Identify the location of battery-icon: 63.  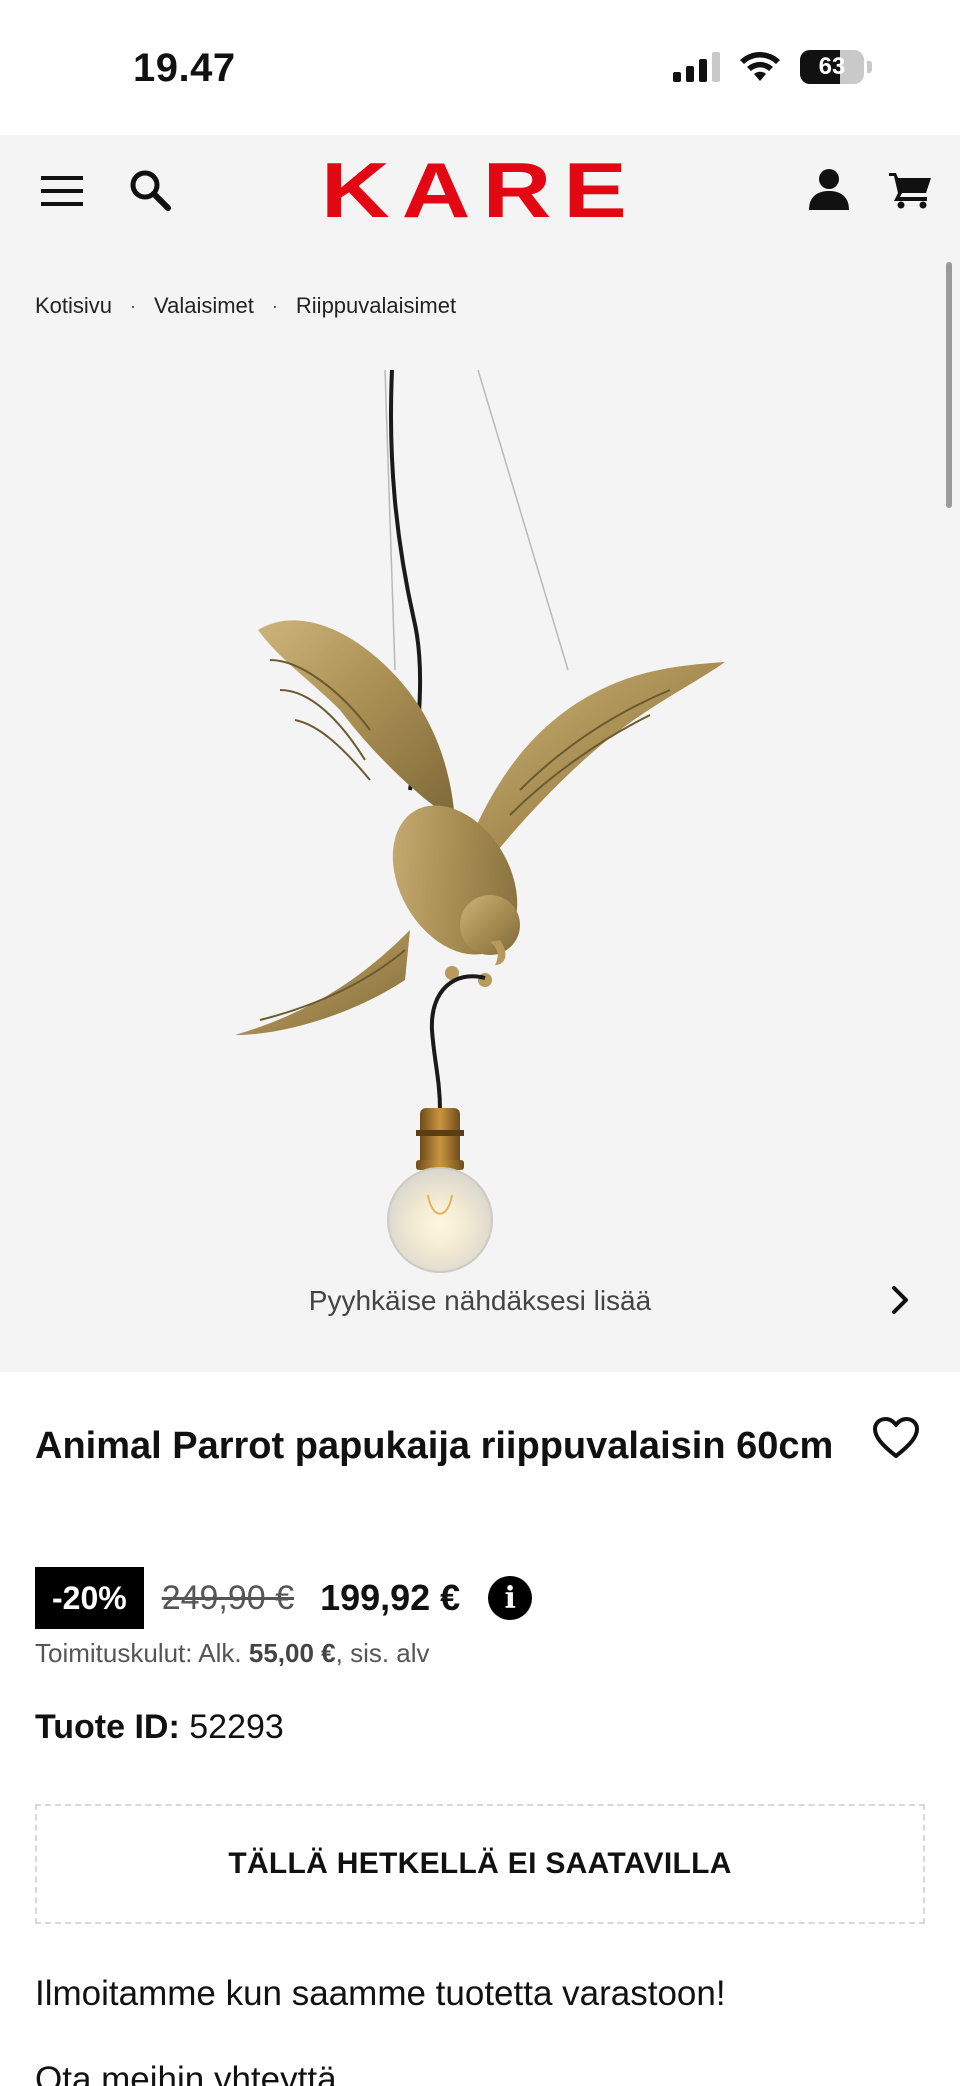
(832, 67).